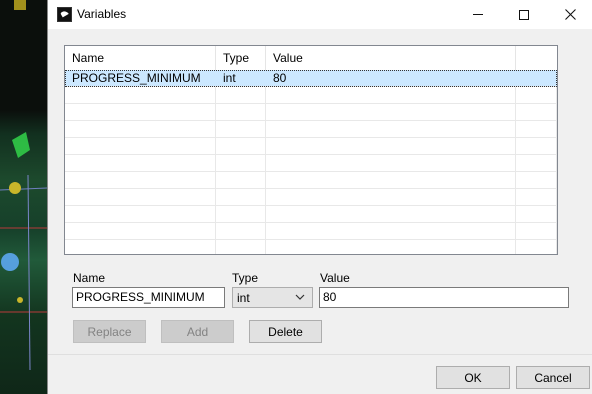 The height and width of the screenshot is (394, 592). I want to click on row-type-cell: int, so click(241, 78).